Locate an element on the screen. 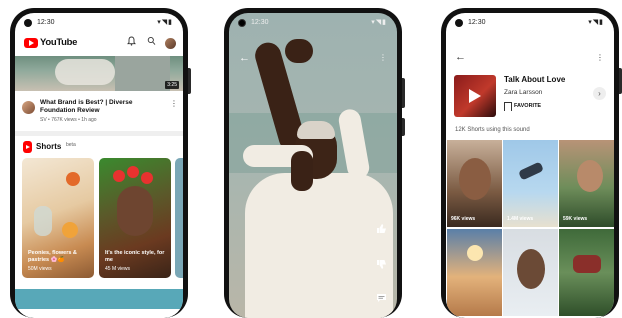 Image resolution: width=622 pixels, height=318 pixels. short-caption: Peonies, flowers & pastries 🌸🍊 is located at coordinates (52, 256).